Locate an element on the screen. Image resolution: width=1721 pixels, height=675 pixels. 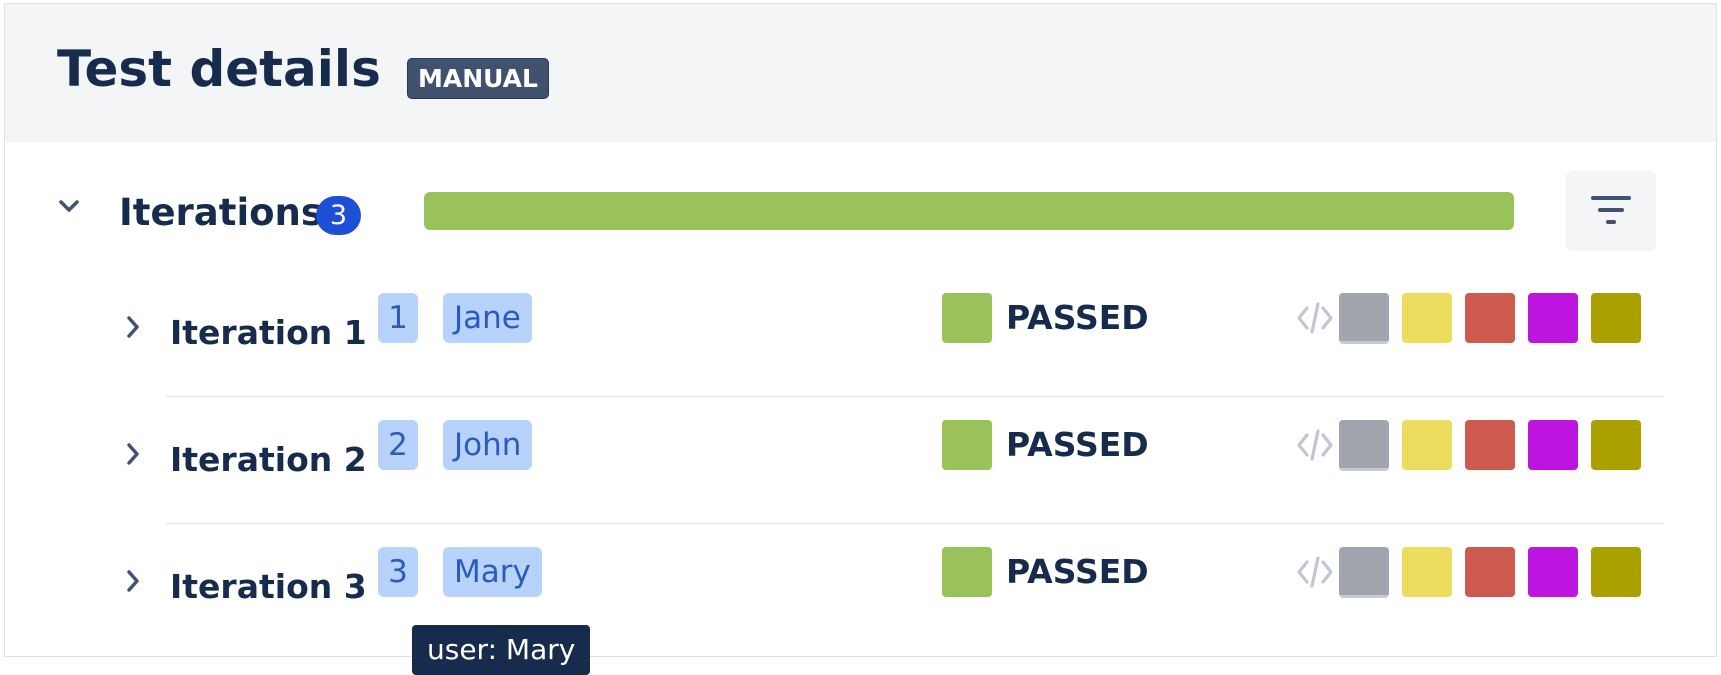
iteration-number-chip: 1 is located at coordinates (398, 318).